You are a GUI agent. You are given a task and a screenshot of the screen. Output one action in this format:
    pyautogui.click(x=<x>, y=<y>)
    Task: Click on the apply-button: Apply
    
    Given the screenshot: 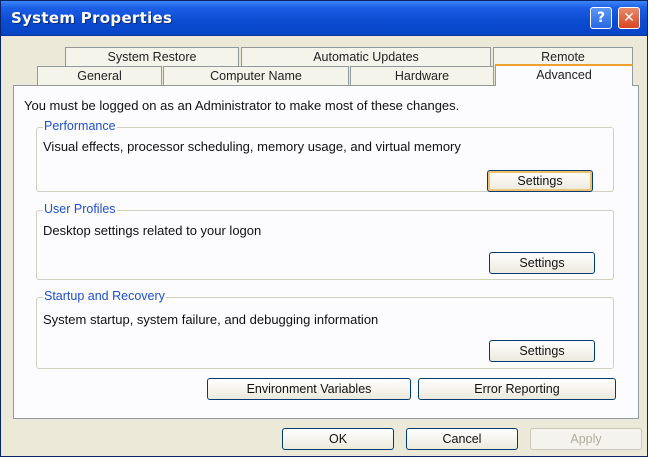 What is the action you would take?
    pyautogui.click(x=586, y=439)
    